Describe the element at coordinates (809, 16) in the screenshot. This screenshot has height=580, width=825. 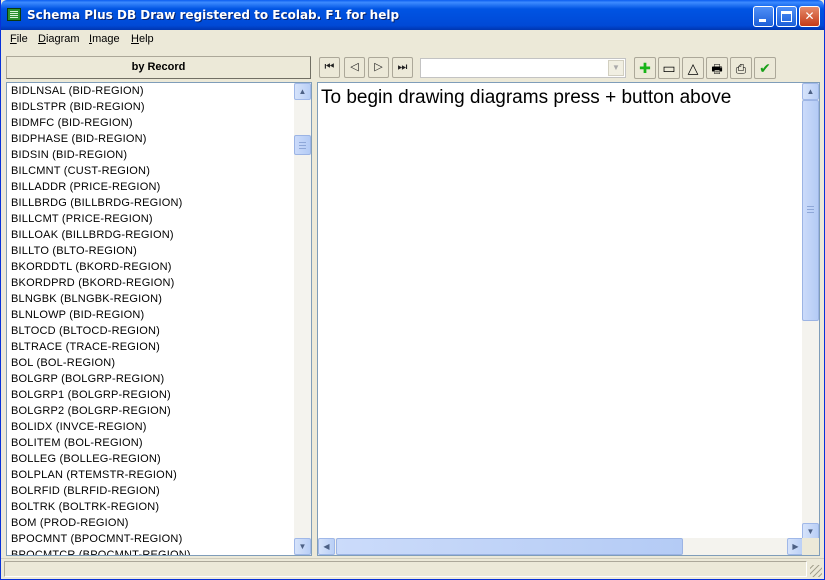
I see `close-button: ✕` at that location.